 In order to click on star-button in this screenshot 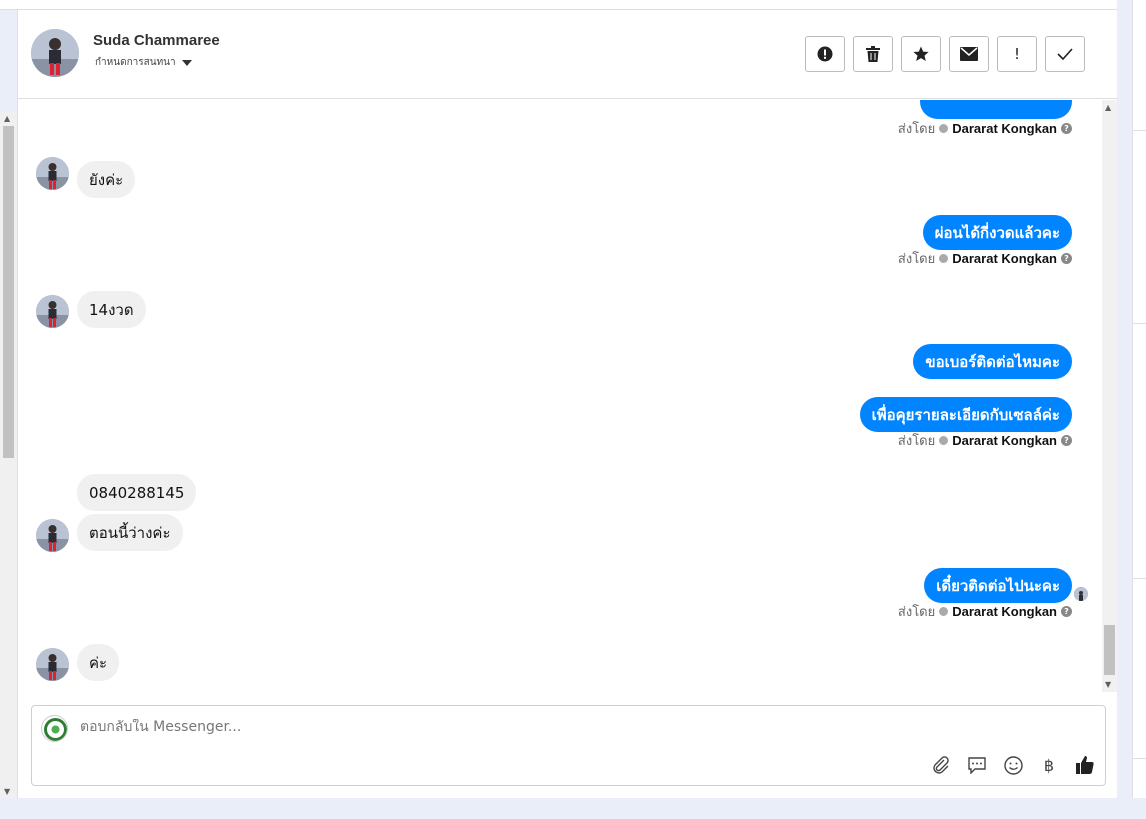, I will do `click(921, 54)`.